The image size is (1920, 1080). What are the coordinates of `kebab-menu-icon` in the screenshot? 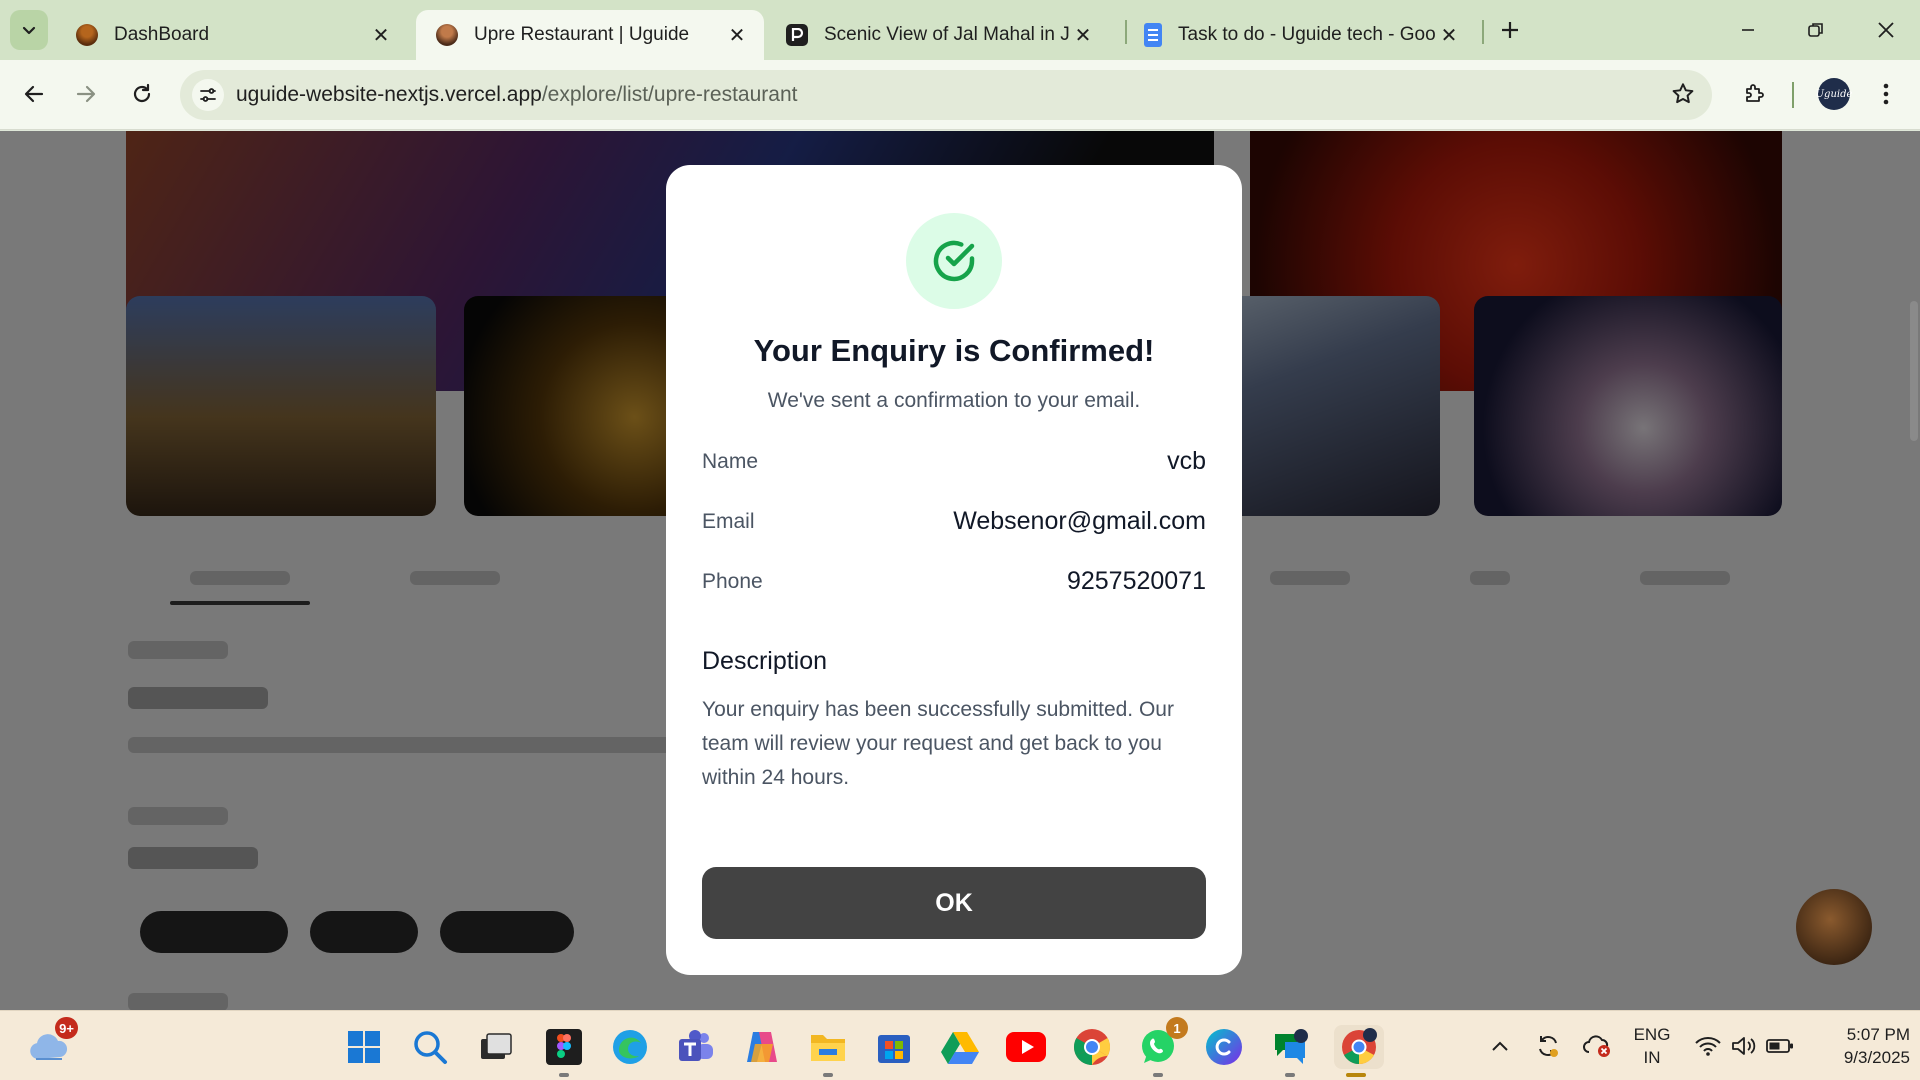 It's located at (1886, 94).